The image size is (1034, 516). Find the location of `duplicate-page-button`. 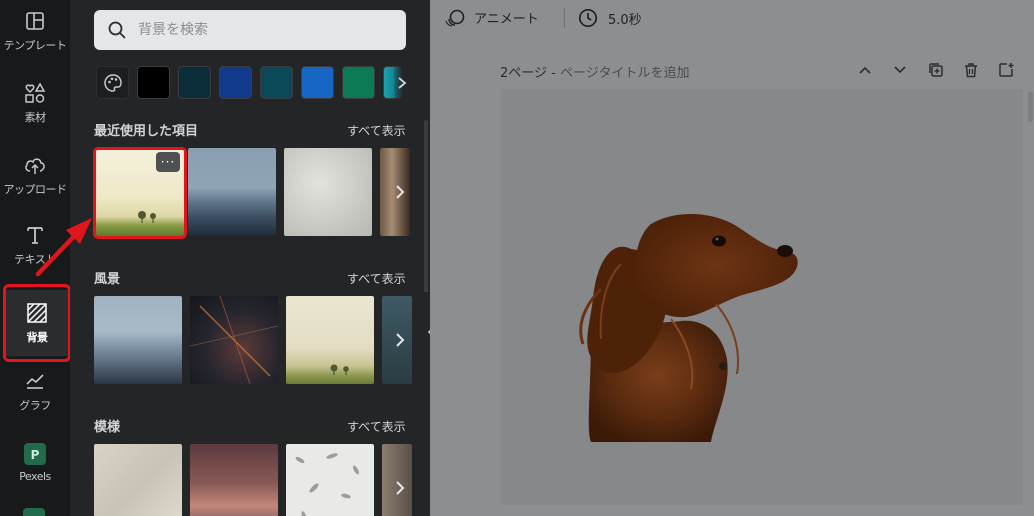

duplicate-page-button is located at coordinates (936, 70).